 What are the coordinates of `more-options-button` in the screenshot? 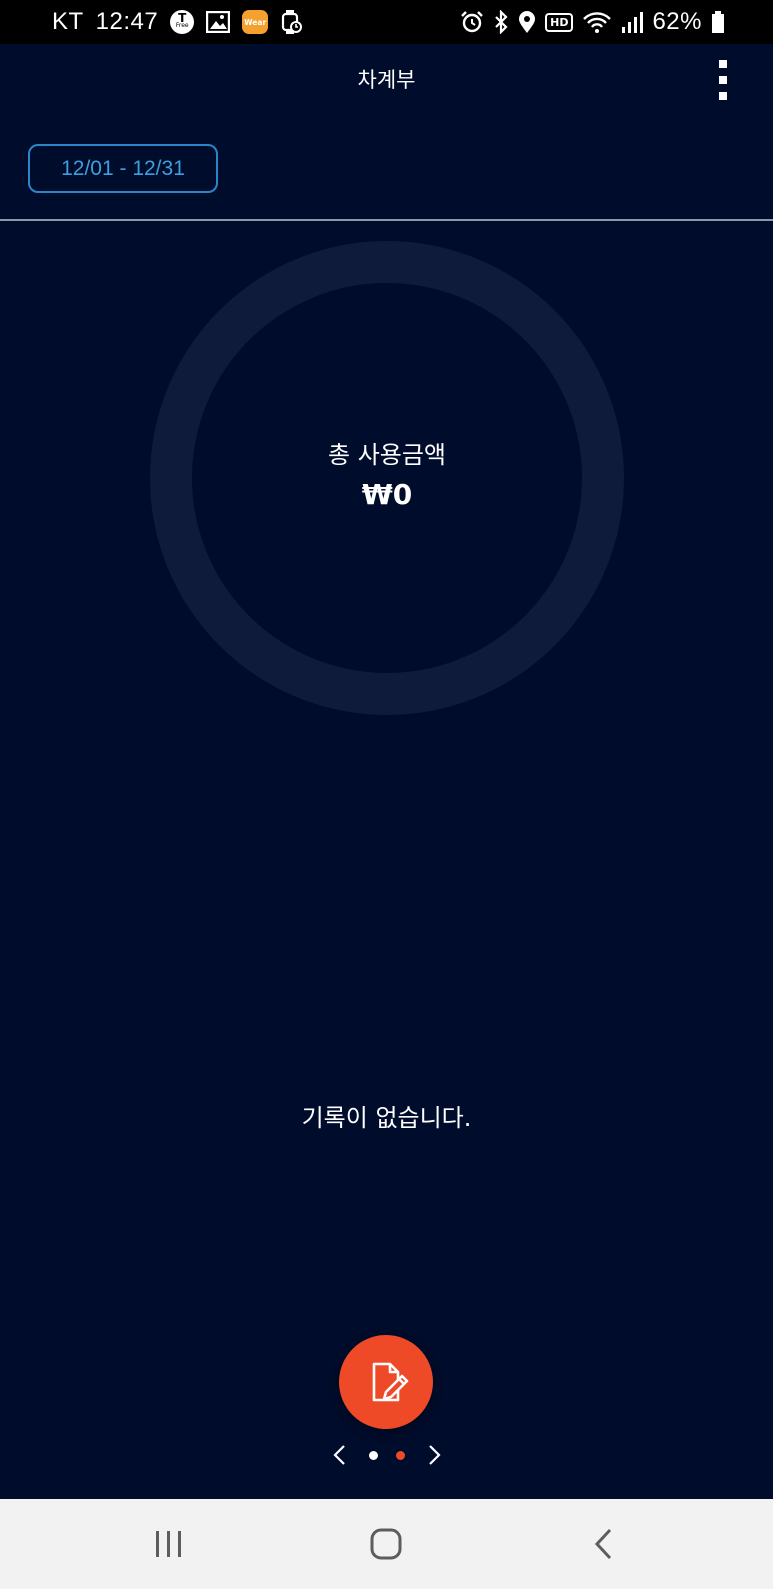 It's located at (723, 80).